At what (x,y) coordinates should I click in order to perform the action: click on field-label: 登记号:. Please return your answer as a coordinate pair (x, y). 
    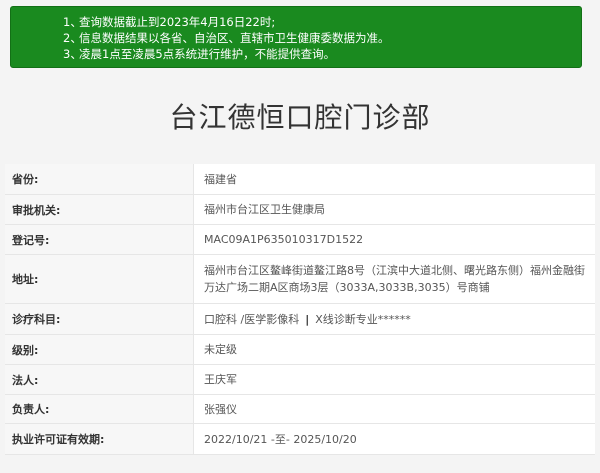
    Looking at the image, I should click on (99, 239).